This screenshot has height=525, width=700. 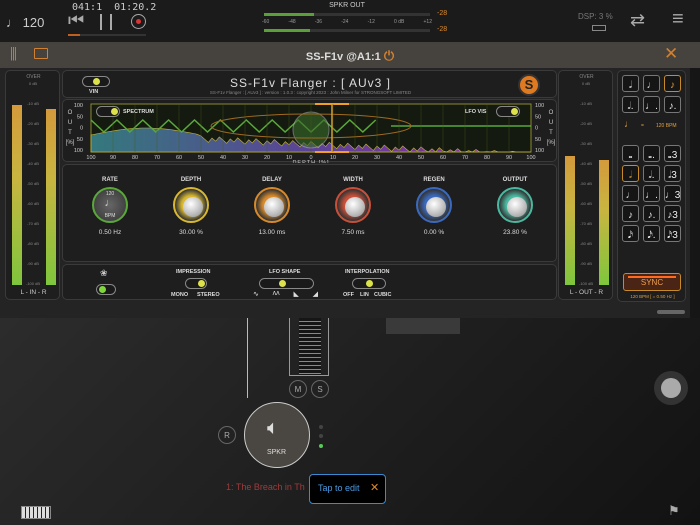 What do you see at coordinates (604, 222) in the screenshot?
I see `output-meter-right` at bounding box center [604, 222].